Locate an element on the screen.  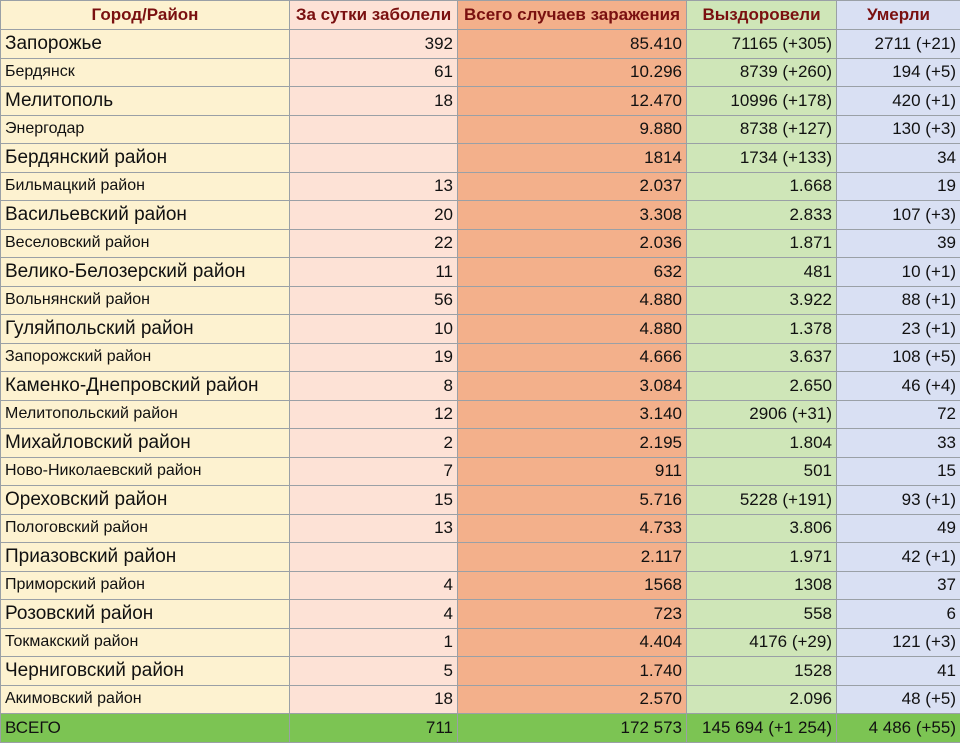
cell-daily: 61 is located at coordinates (374, 72).